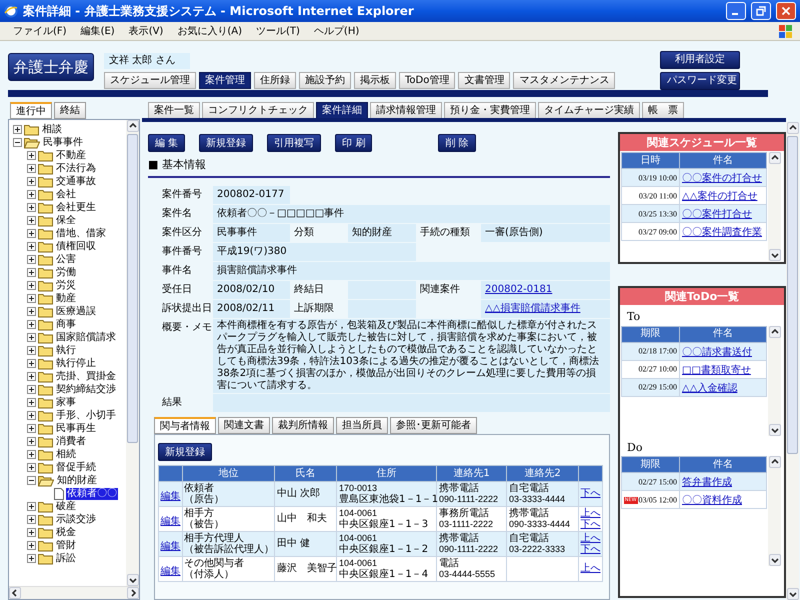 Image resolution: width=800 pixels, height=600 pixels. What do you see at coordinates (294, 143) in the screenshot?
I see `toolbar-button: 引用複写` at bounding box center [294, 143].